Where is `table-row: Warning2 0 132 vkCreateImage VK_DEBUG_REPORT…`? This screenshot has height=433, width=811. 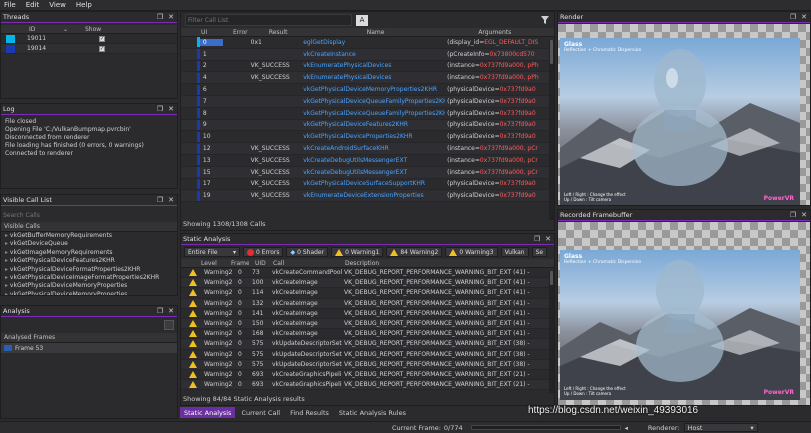 table-row: Warning2 0 132 vkCreateImage VK_DEBUG_REPORT… is located at coordinates (367, 303).